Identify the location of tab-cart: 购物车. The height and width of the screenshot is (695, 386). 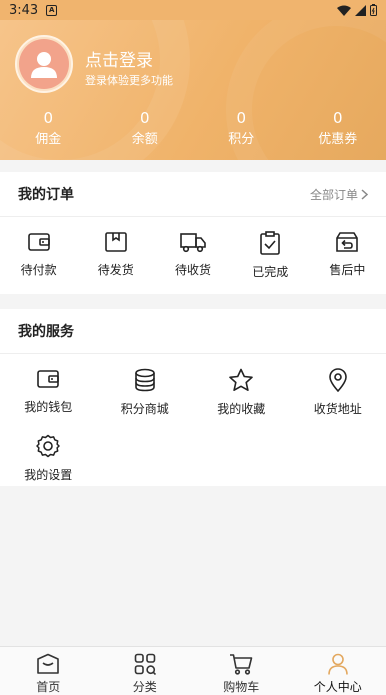
(241, 671).